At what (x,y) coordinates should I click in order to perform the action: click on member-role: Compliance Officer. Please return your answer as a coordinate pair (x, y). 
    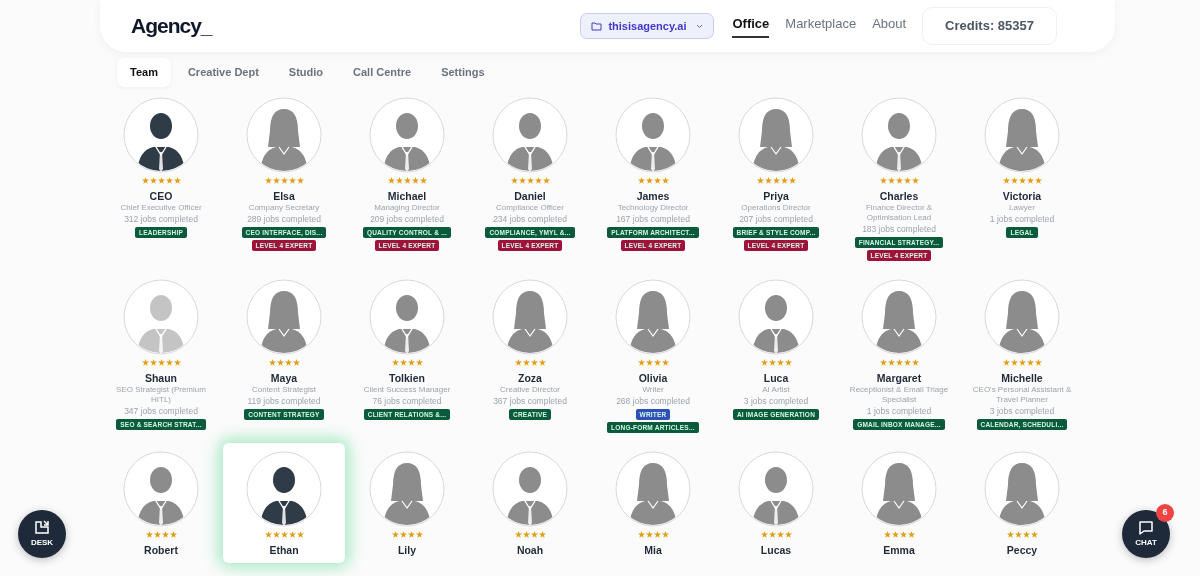
    Looking at the image, I should click on (530, 207).